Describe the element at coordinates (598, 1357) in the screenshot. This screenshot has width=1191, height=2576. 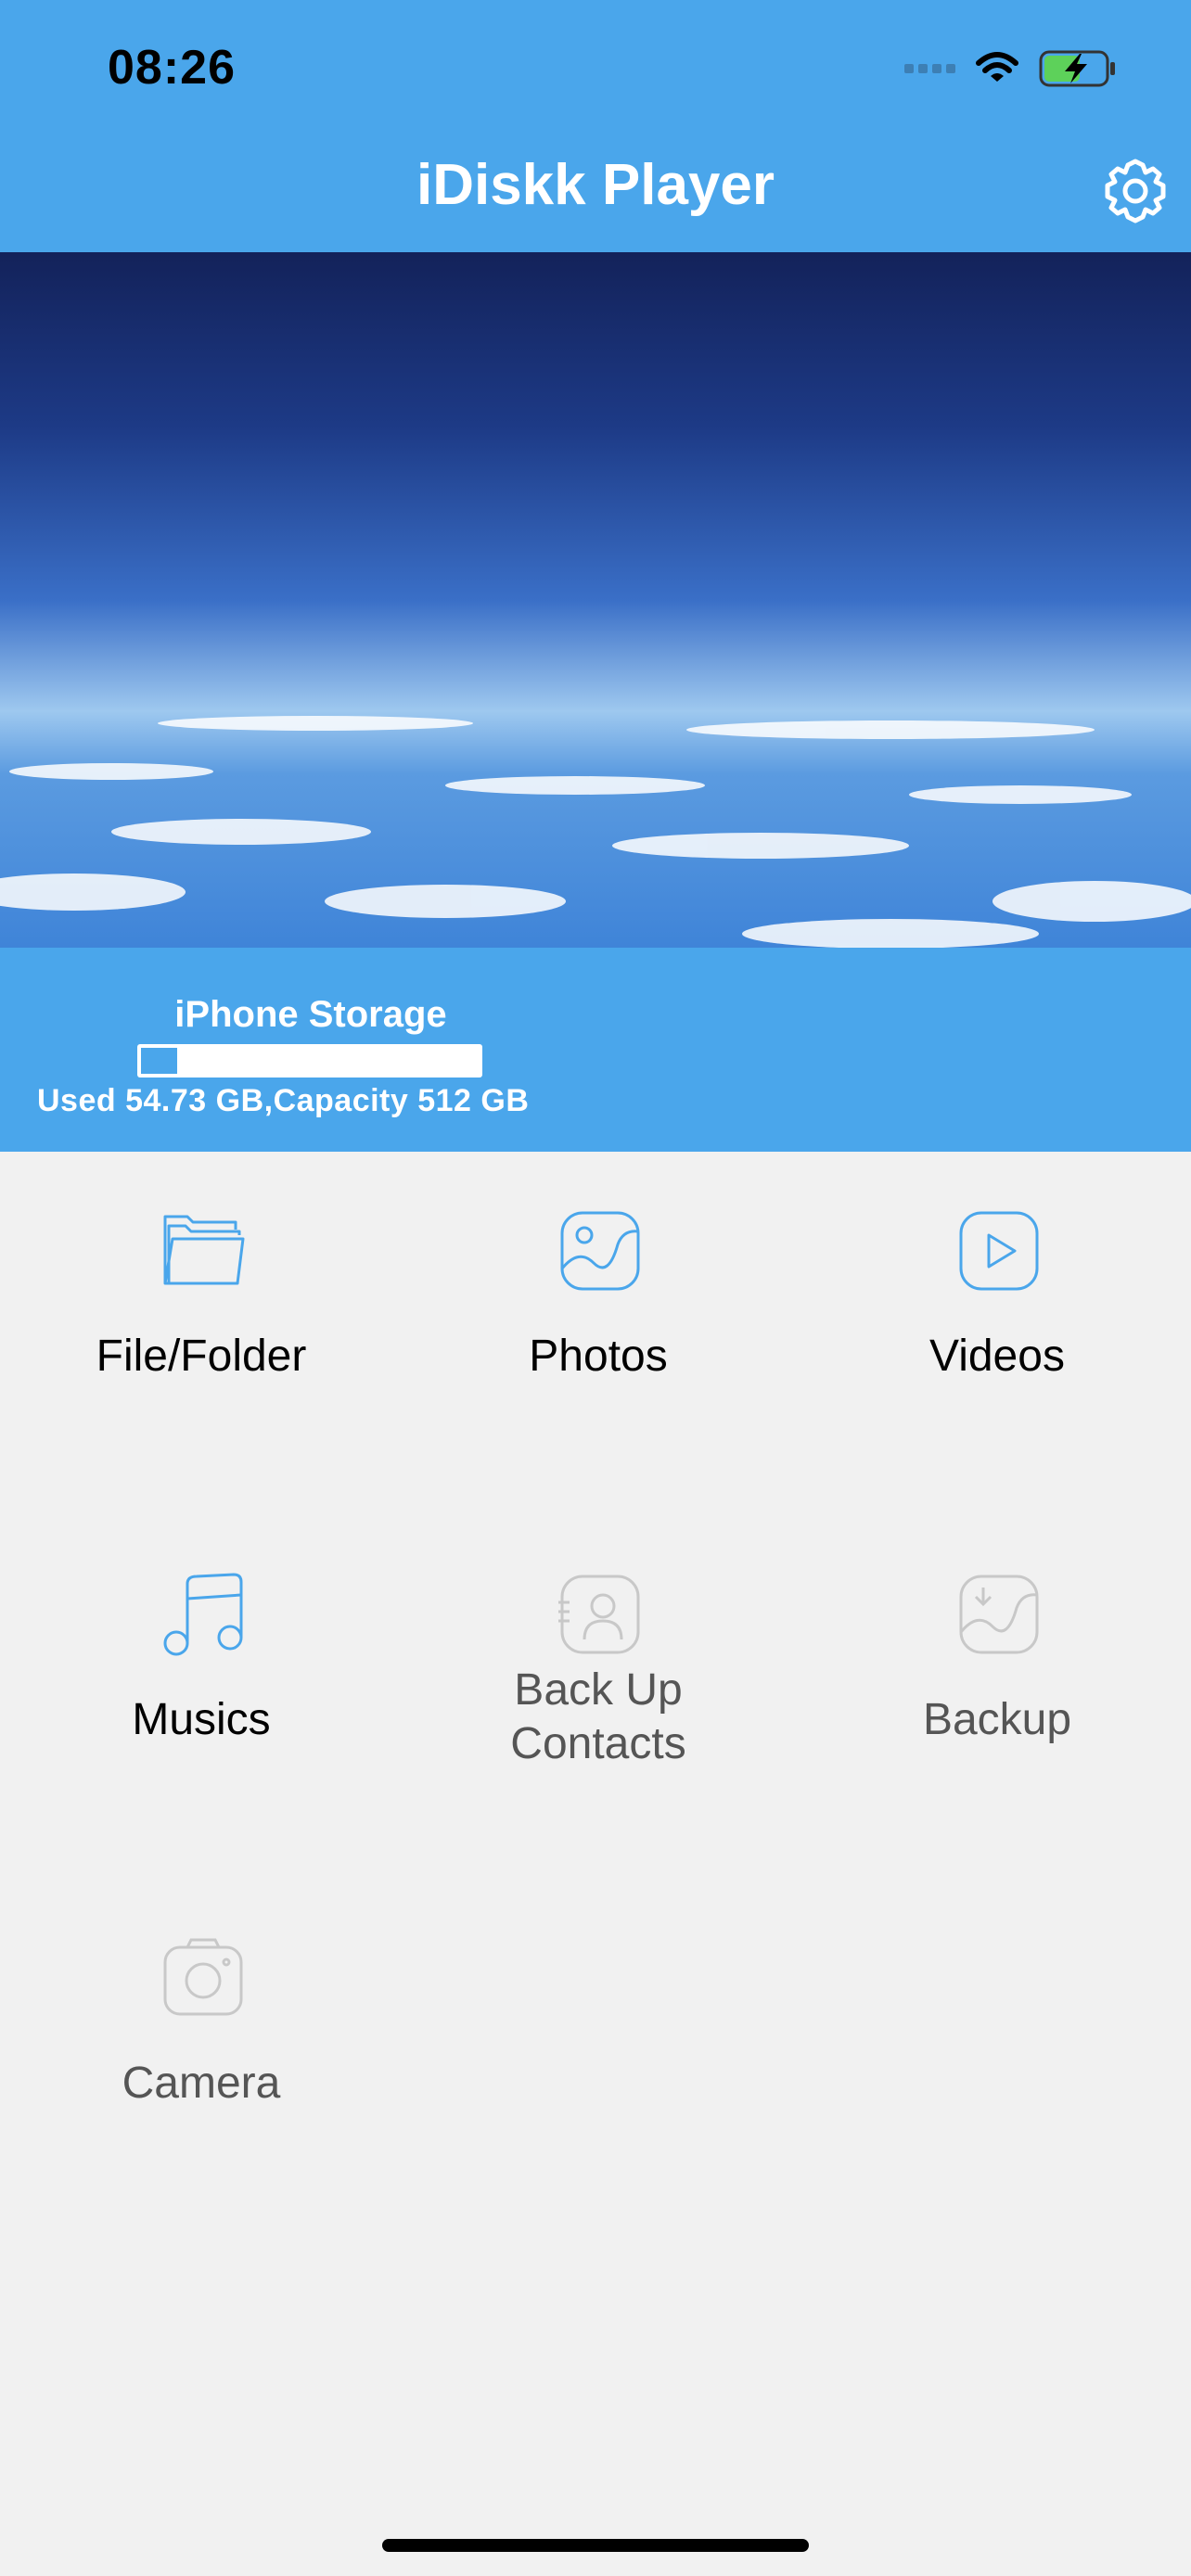
I see `tile-label: Photos` at that location.